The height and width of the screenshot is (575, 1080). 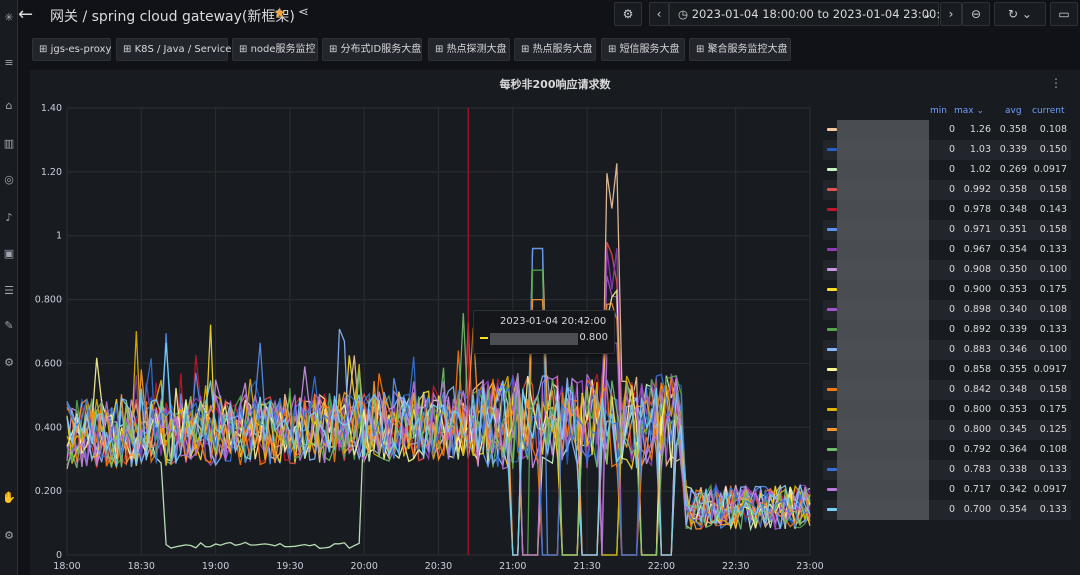 What do you see at coordinates (1013, 289) in the screenshot?
I see `legend-avg-value: 0.353` at bounding box center [1013, 289].